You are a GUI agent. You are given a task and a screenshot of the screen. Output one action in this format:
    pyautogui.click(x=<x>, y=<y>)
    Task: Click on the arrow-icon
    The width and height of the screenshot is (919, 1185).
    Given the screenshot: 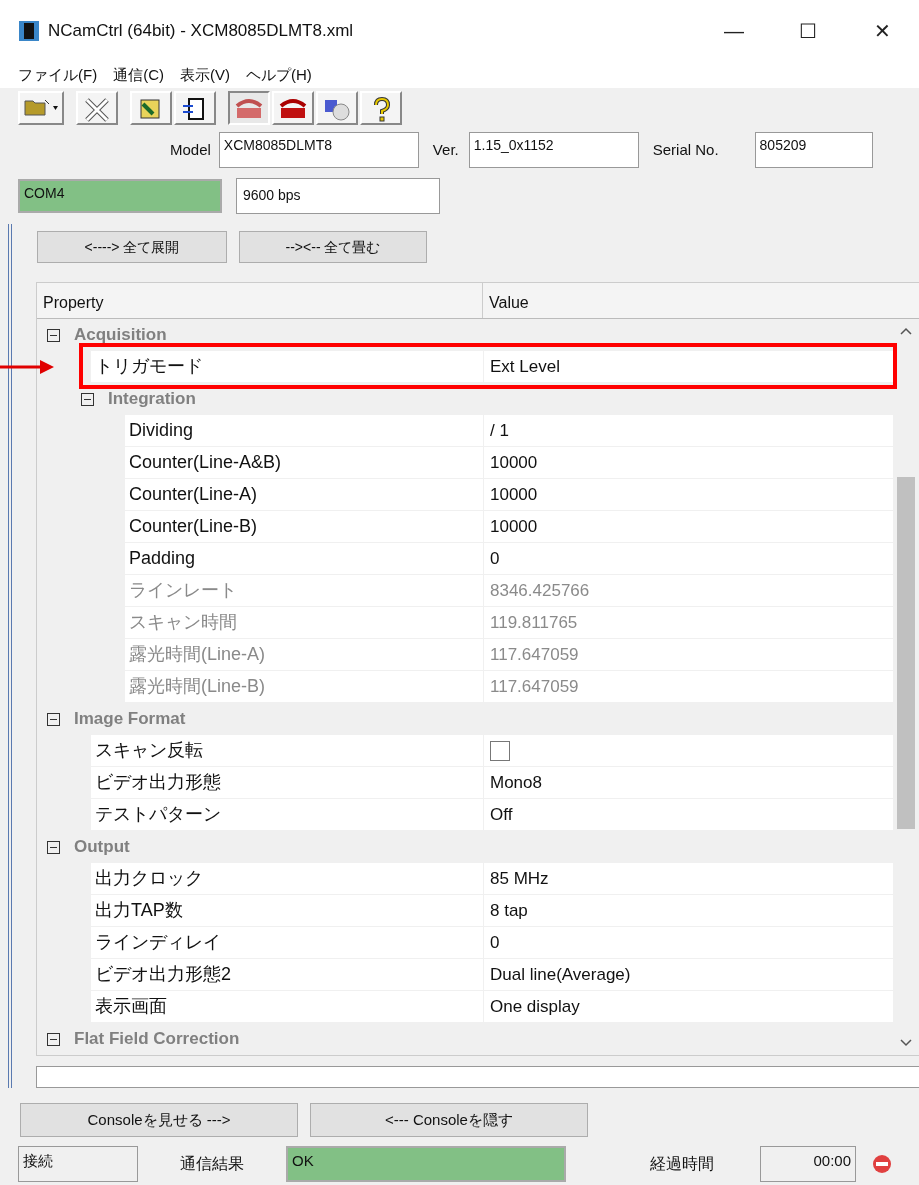 What is the action you would take?
    pyautogui.click(x=27, y=367)
    